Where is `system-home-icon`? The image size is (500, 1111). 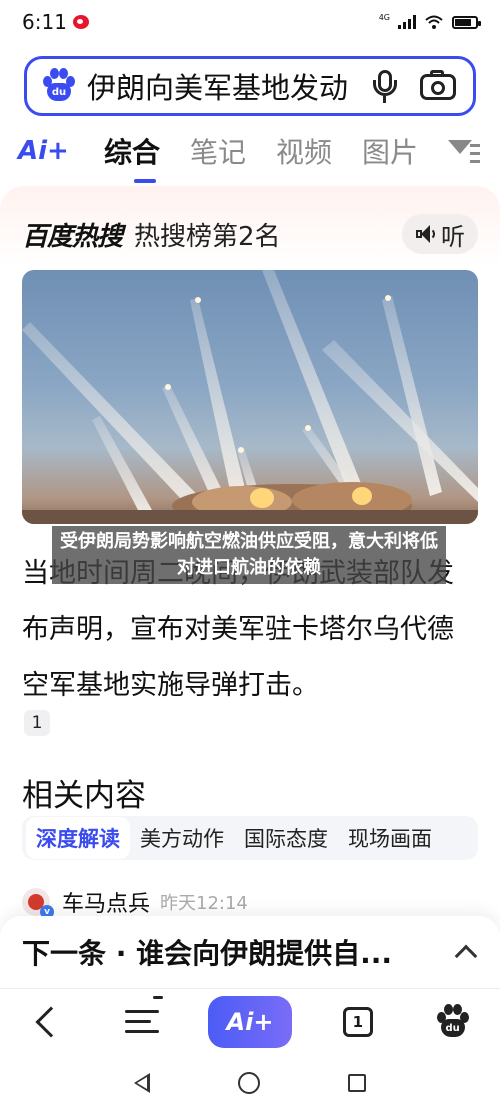 system-home-icon is located at coordinates (249, 1082).